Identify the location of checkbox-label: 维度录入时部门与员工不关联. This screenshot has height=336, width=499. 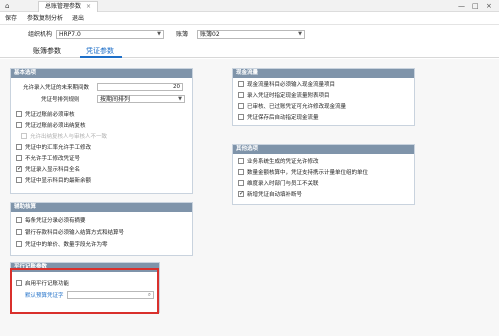
(283, 184).